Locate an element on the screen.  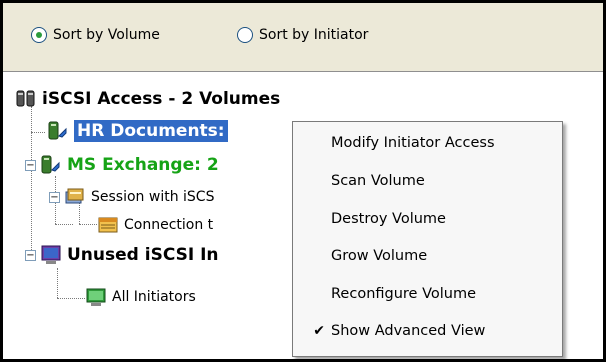
tree-item-unused-initiators: − Unused iSCSI In is located at coordinates (122, 255).